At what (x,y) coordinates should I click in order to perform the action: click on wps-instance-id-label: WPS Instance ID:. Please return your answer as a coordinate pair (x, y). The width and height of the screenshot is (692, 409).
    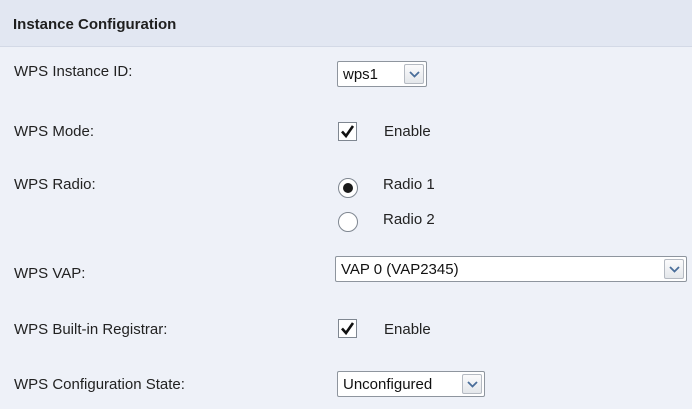
    Looking at the image, I should click on (73, 71).